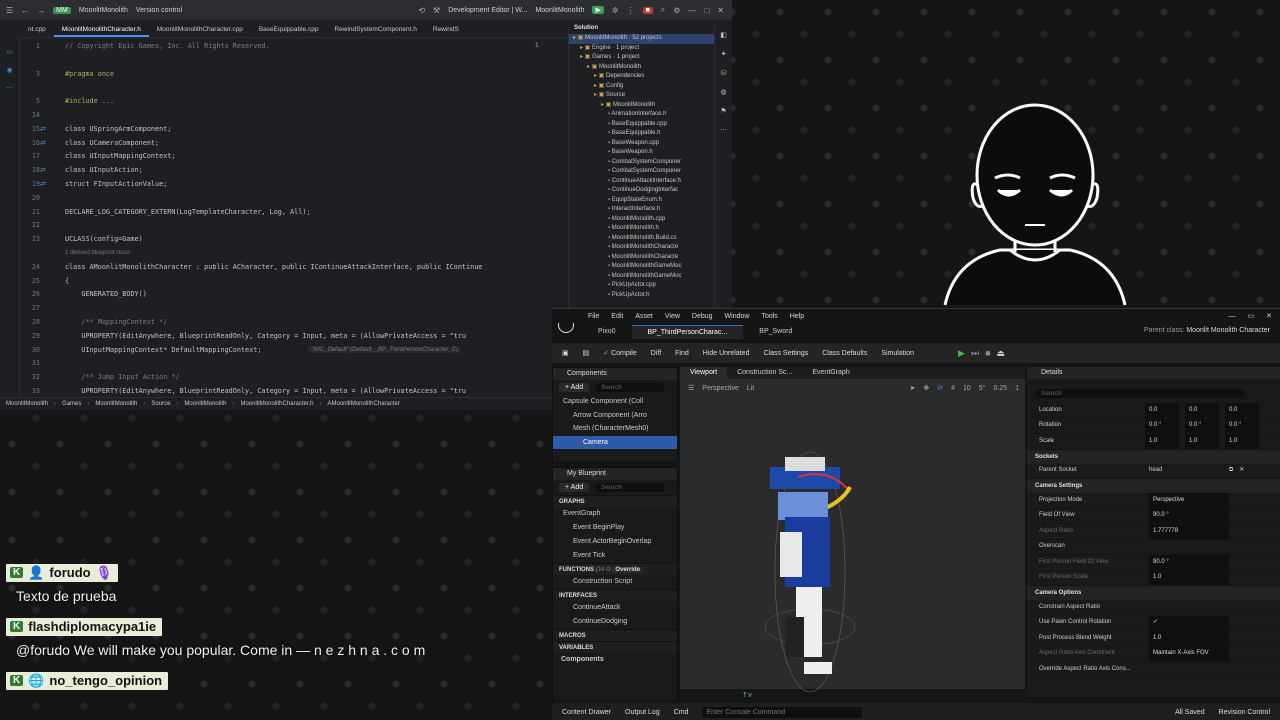 Image resolution: width=1280 pixels, height=720 pixels. What do you see at coordinates (10, 70) in the screenshot?
I see `commit-icon: ◉` at bounding box center [10, 70].